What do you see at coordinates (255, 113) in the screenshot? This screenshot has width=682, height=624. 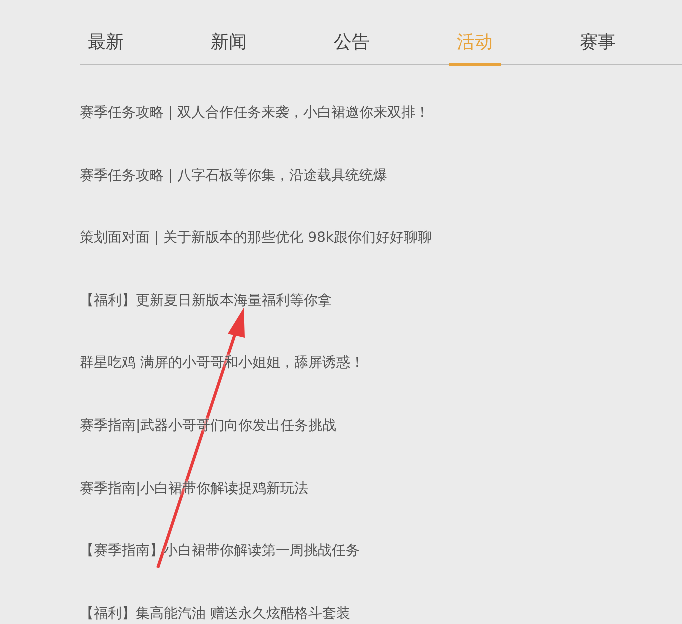 I see `article-link: 赛季任务攻略 | 双人合作任务来袭，小白裙邀你来双排！` at bounding box center [255, 113].